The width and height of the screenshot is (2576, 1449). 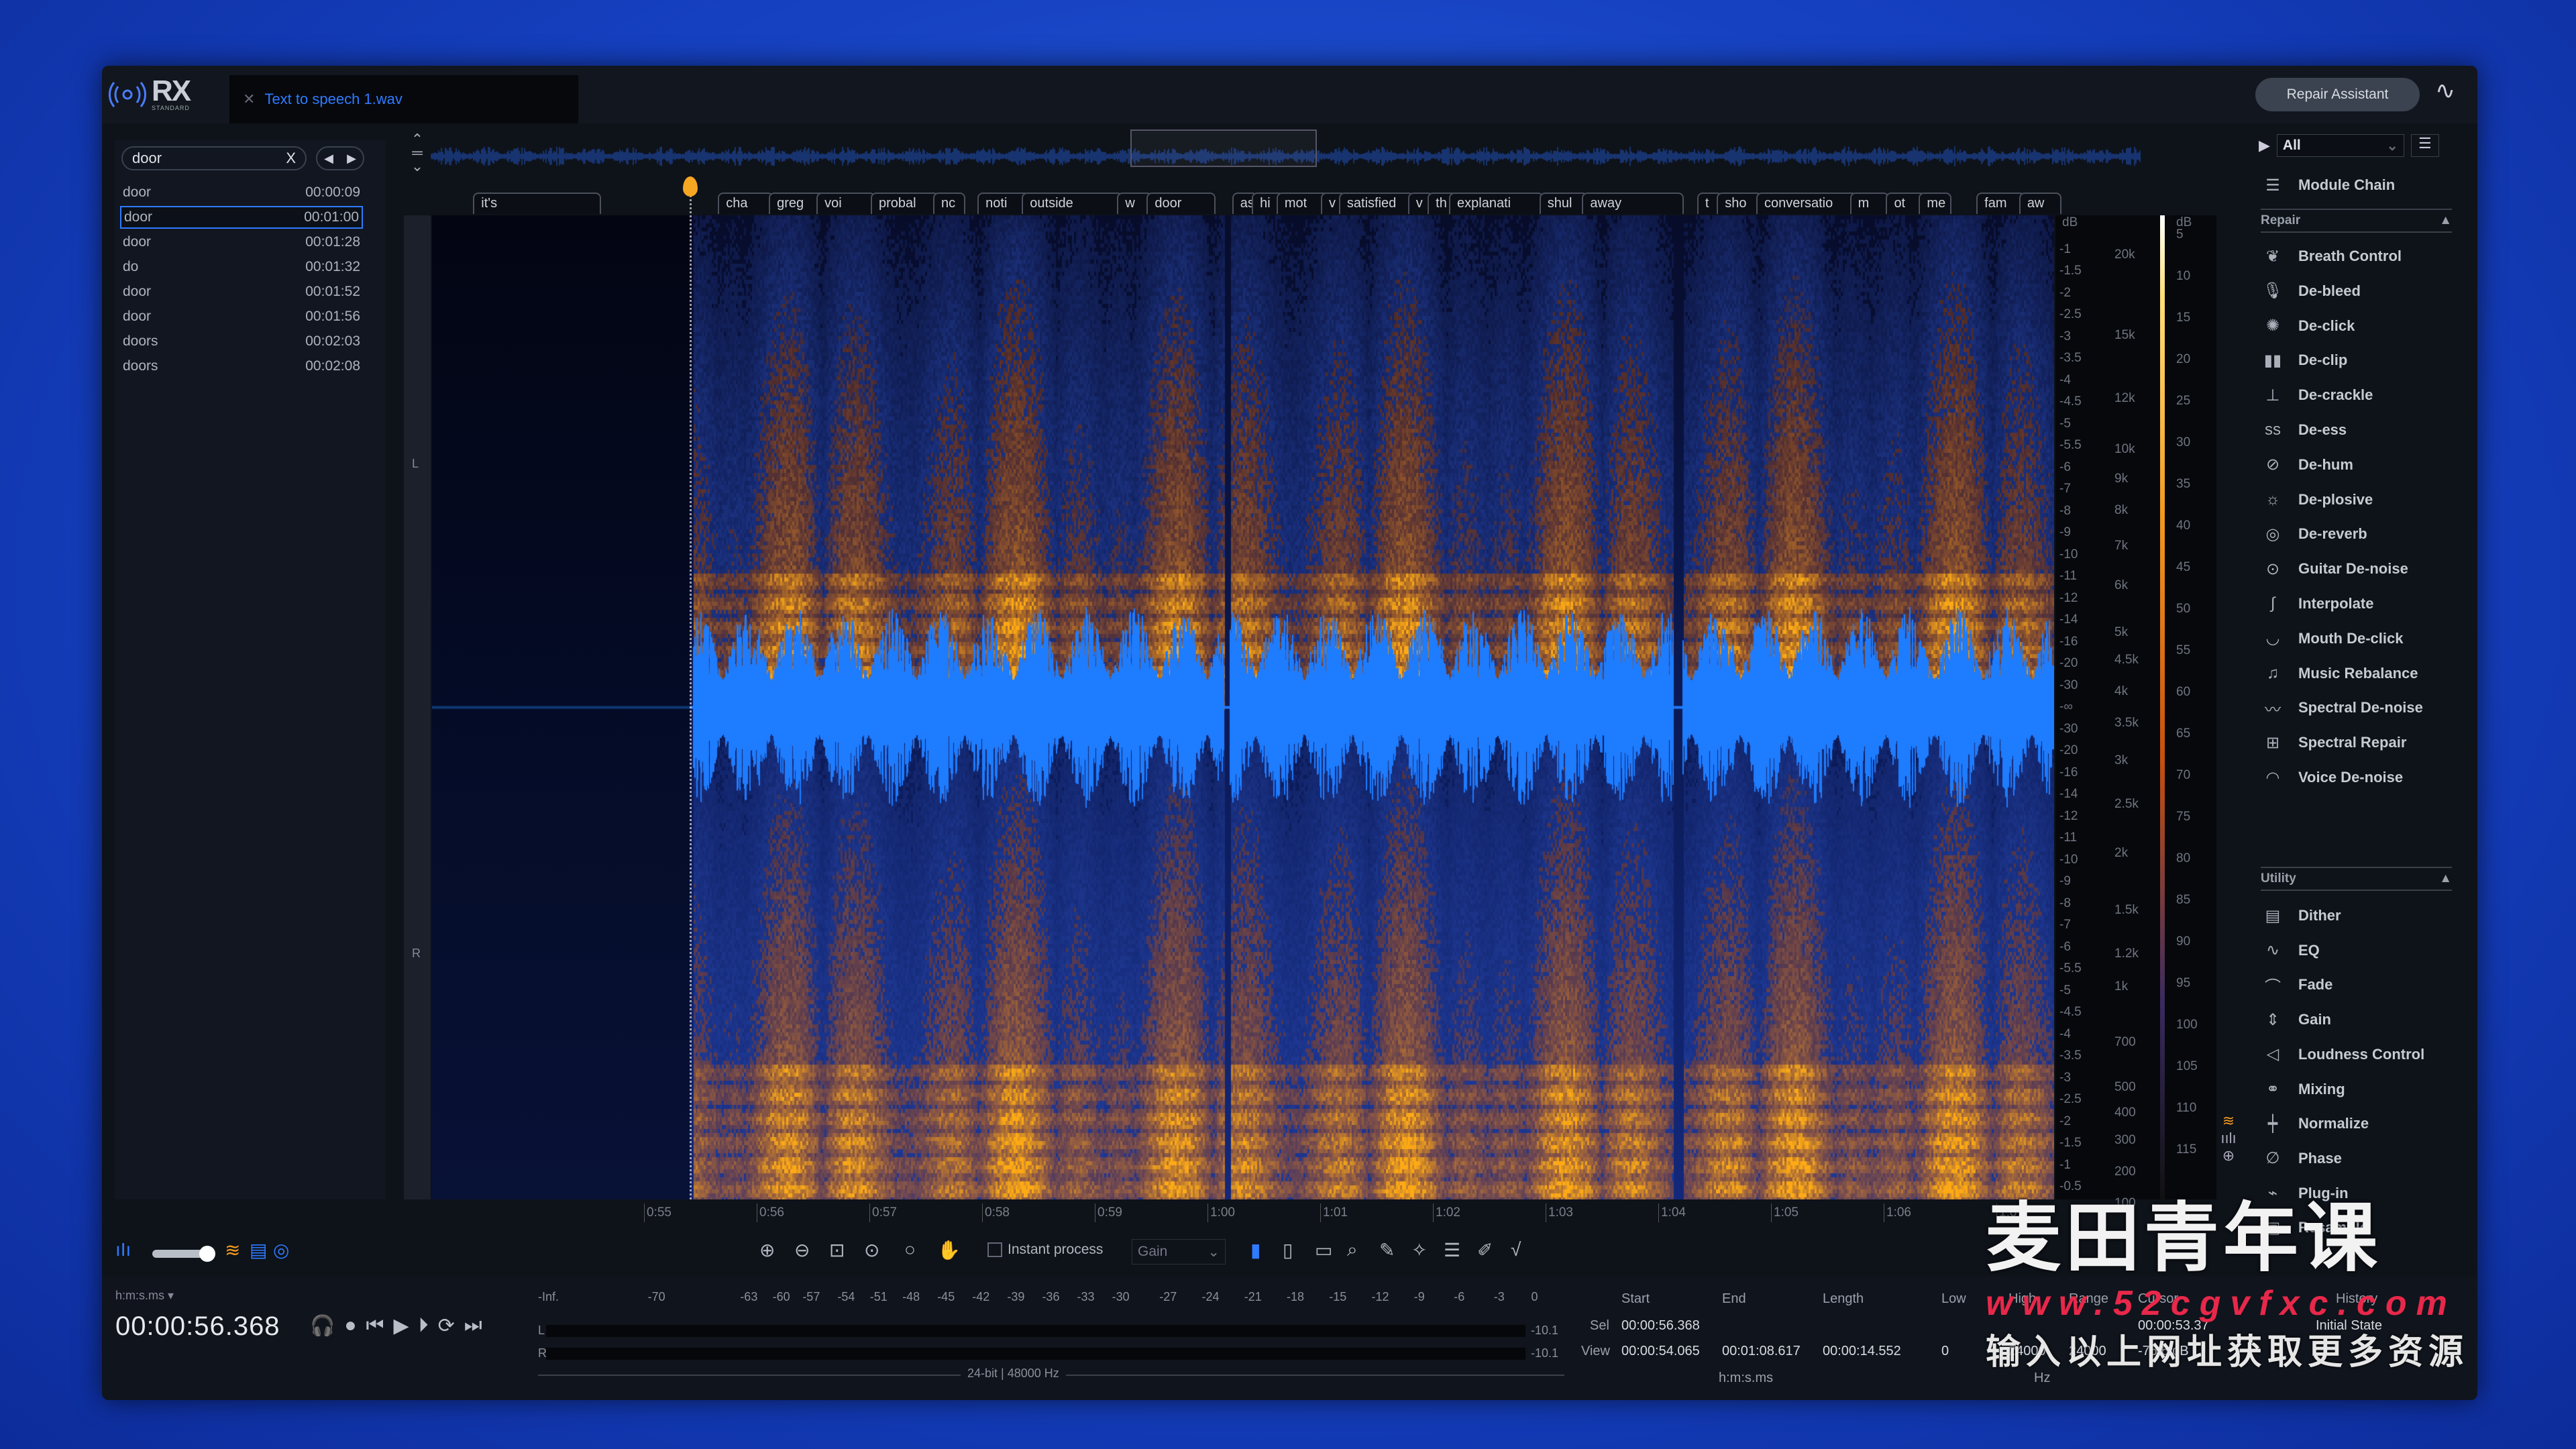 I want to click on search-result: door 00:01:28, so click(x=241, y=242).